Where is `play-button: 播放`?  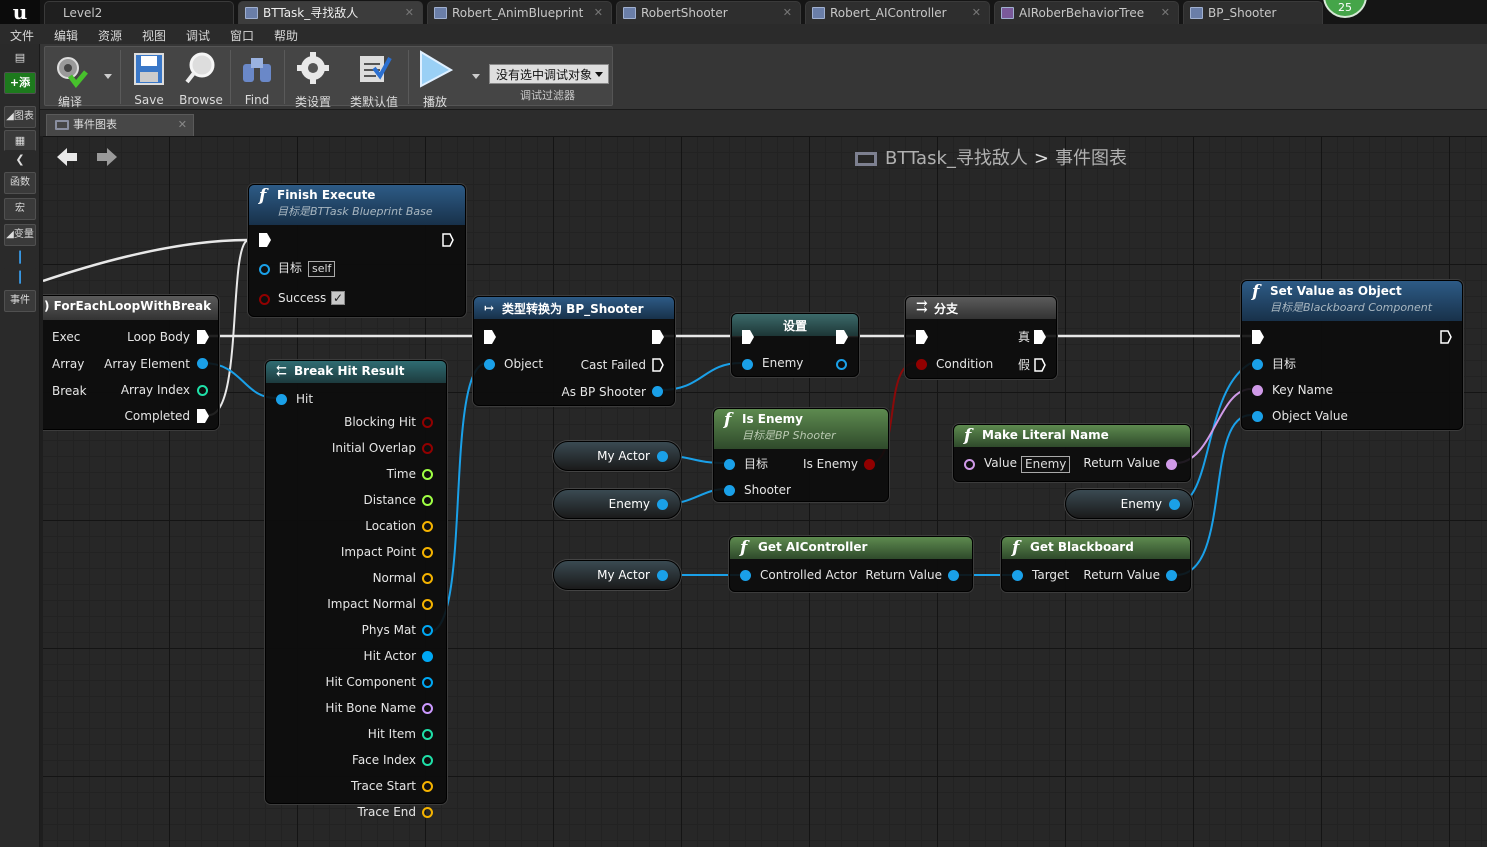
play-button: 播放 is located at coordinates (435, 78).